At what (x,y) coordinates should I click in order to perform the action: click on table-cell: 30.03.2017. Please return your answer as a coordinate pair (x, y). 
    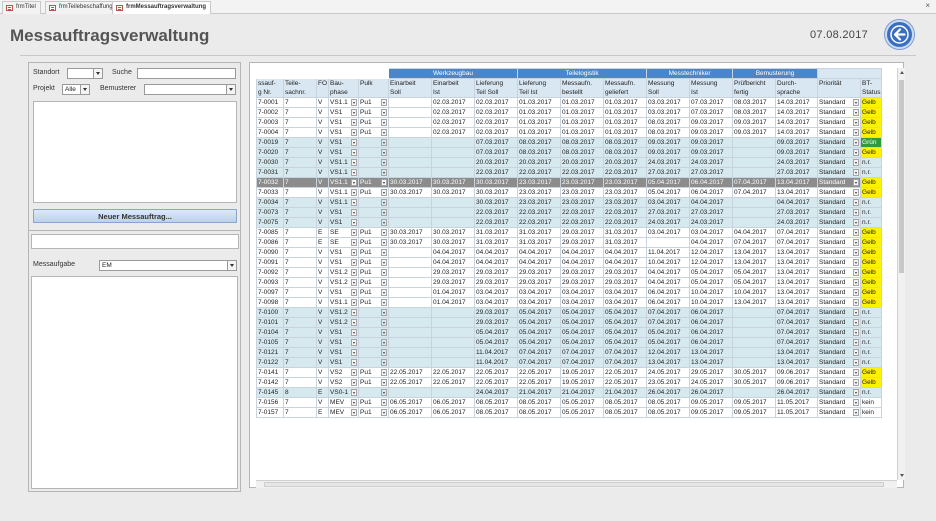
    Looking at the image, I should click on (410, 182).